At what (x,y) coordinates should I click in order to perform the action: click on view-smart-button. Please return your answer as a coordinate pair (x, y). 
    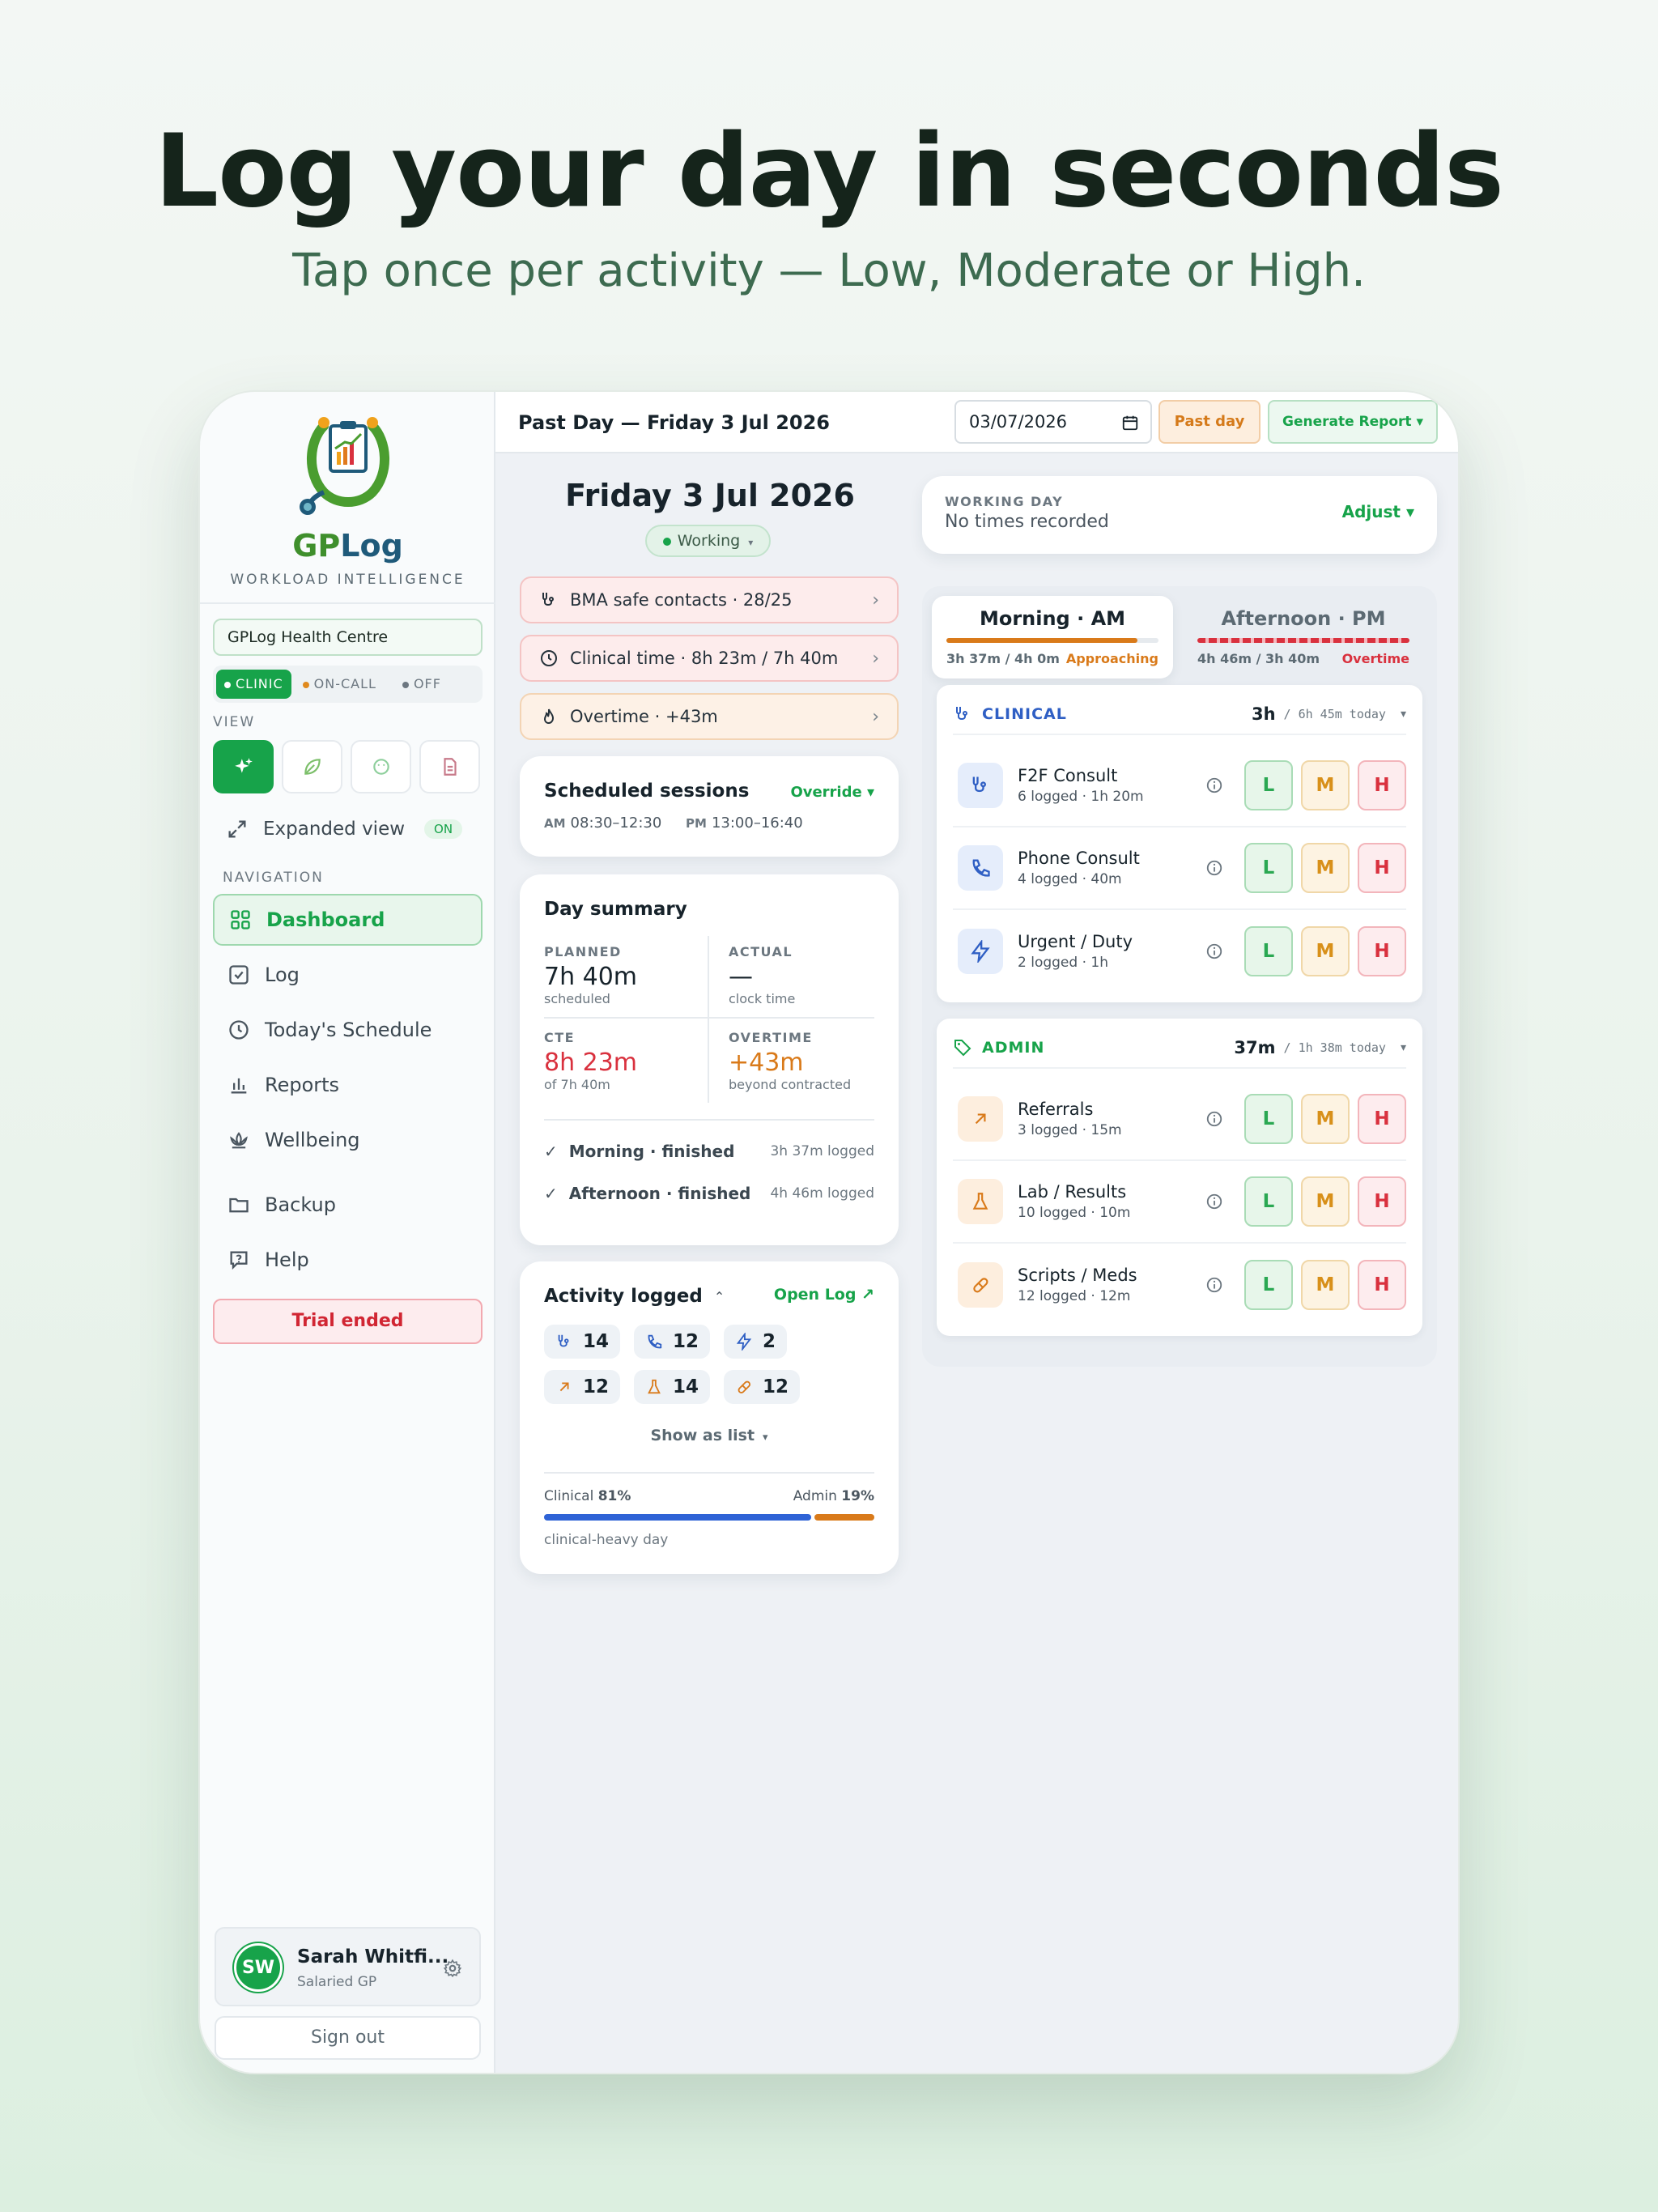
    Looking at the image, I should click on (243, 766).